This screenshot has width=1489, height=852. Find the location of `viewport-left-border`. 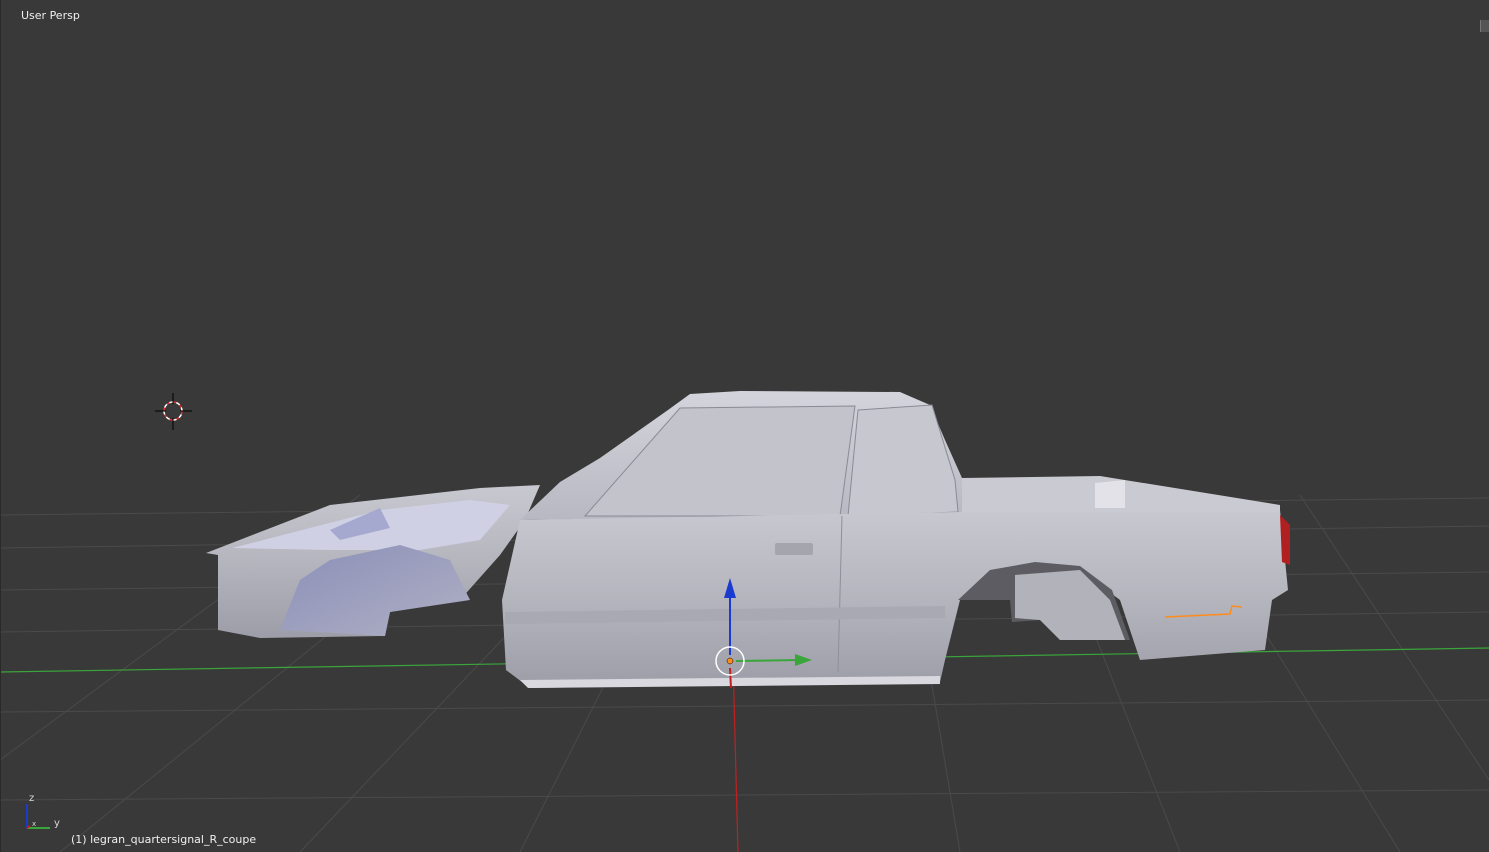

viewport-left-border is located at coordinates (0, 426).